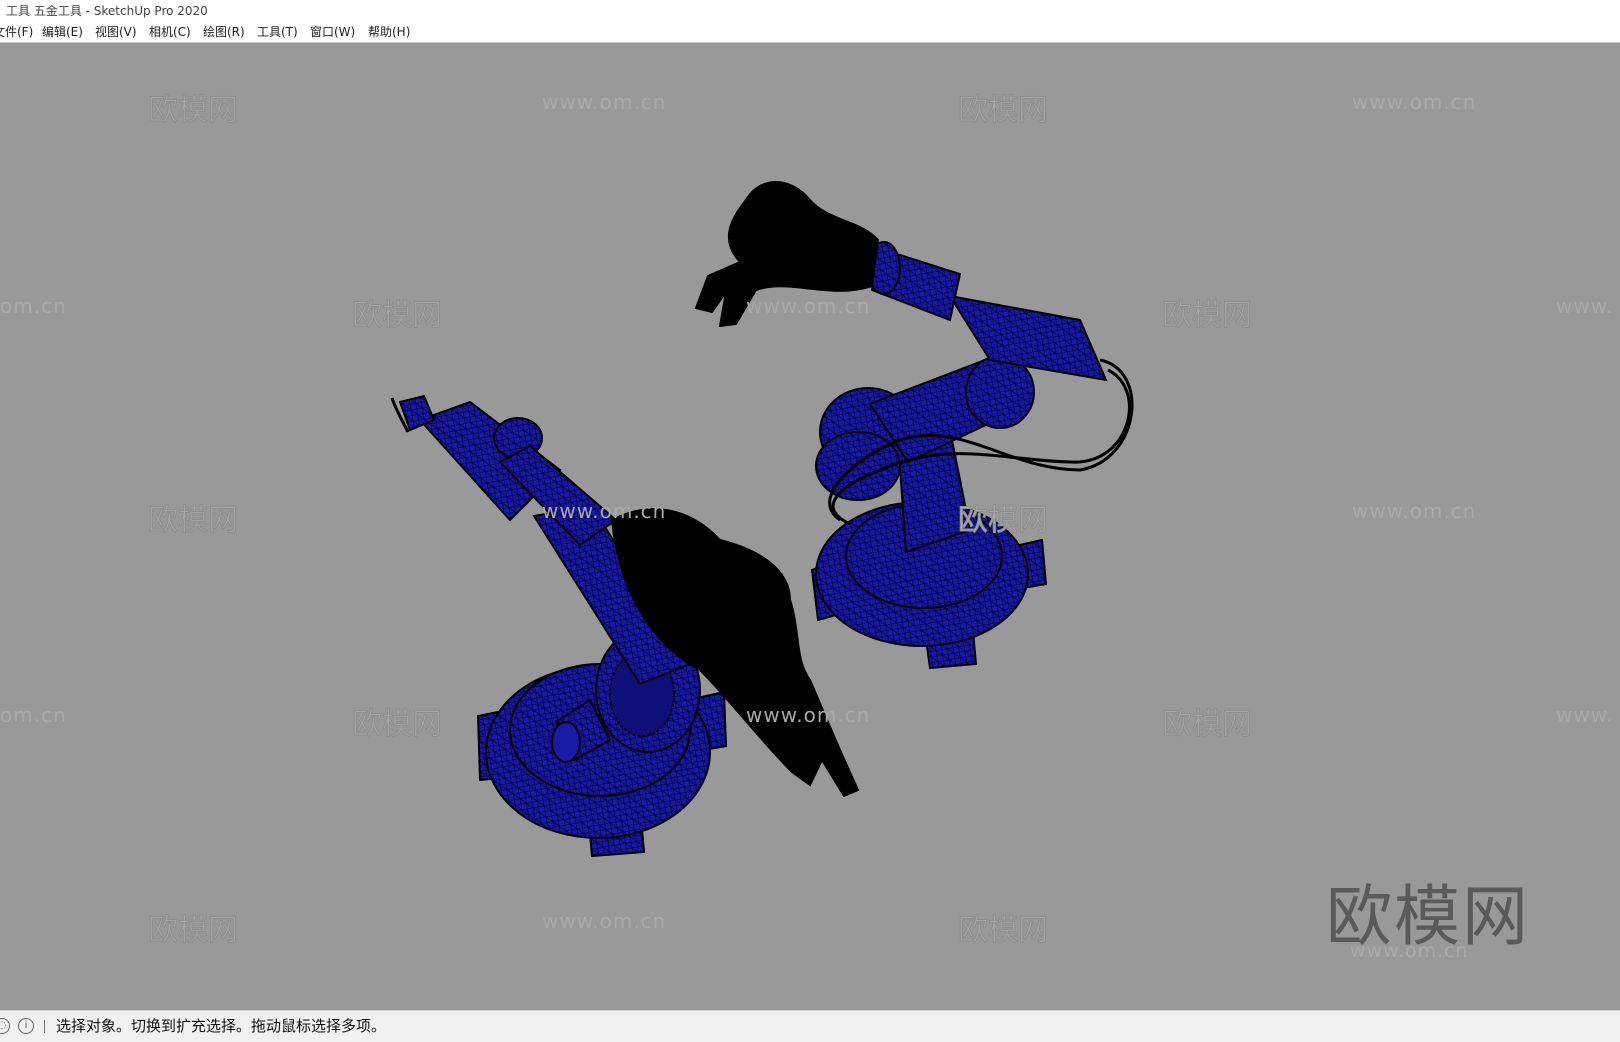  I want to click on menu-tools: 工具(T), so click(277, 32).